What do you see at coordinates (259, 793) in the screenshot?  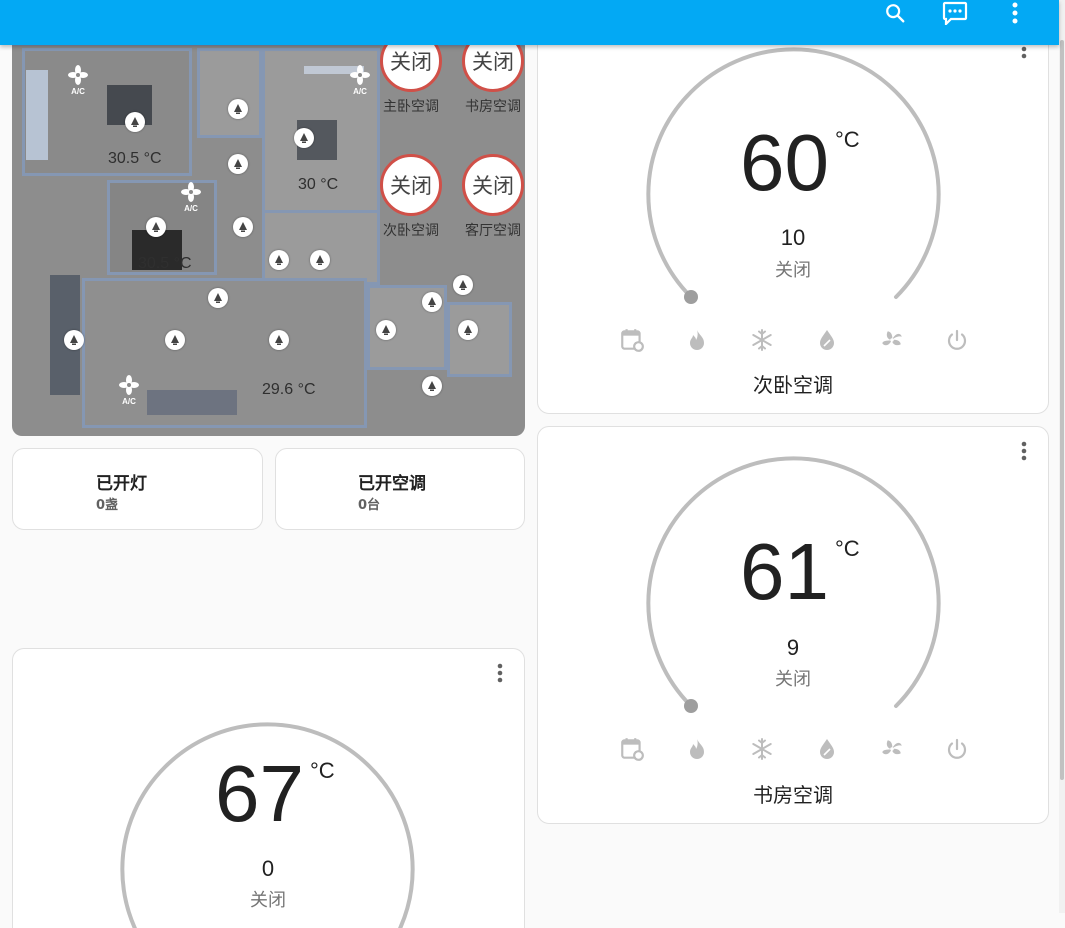 I see `target-temperature: 67` at bounding box center [259, 793].